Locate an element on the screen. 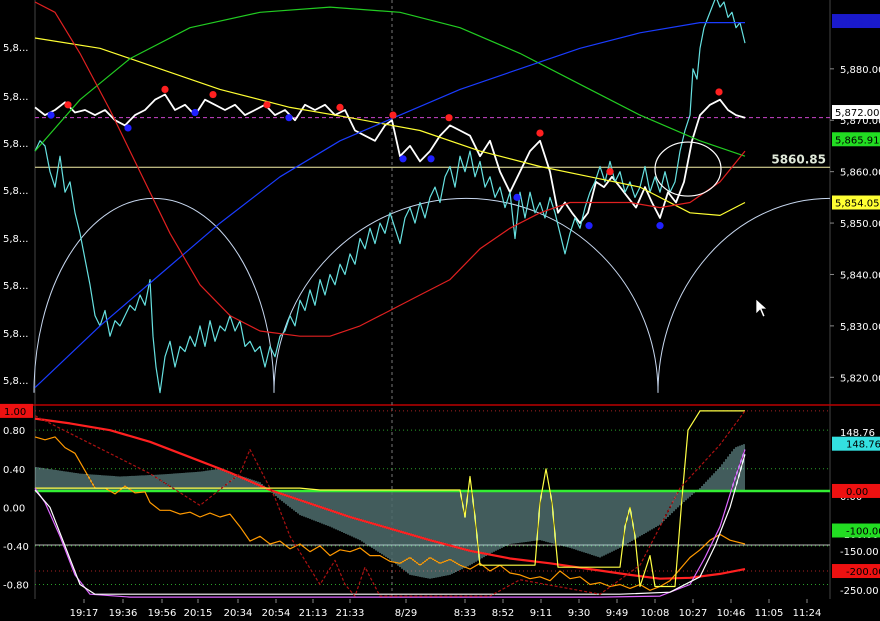 The height and width of the screenshot is (621, 880). time-tick-label: 10:27 is located at coordinates (693, 613).